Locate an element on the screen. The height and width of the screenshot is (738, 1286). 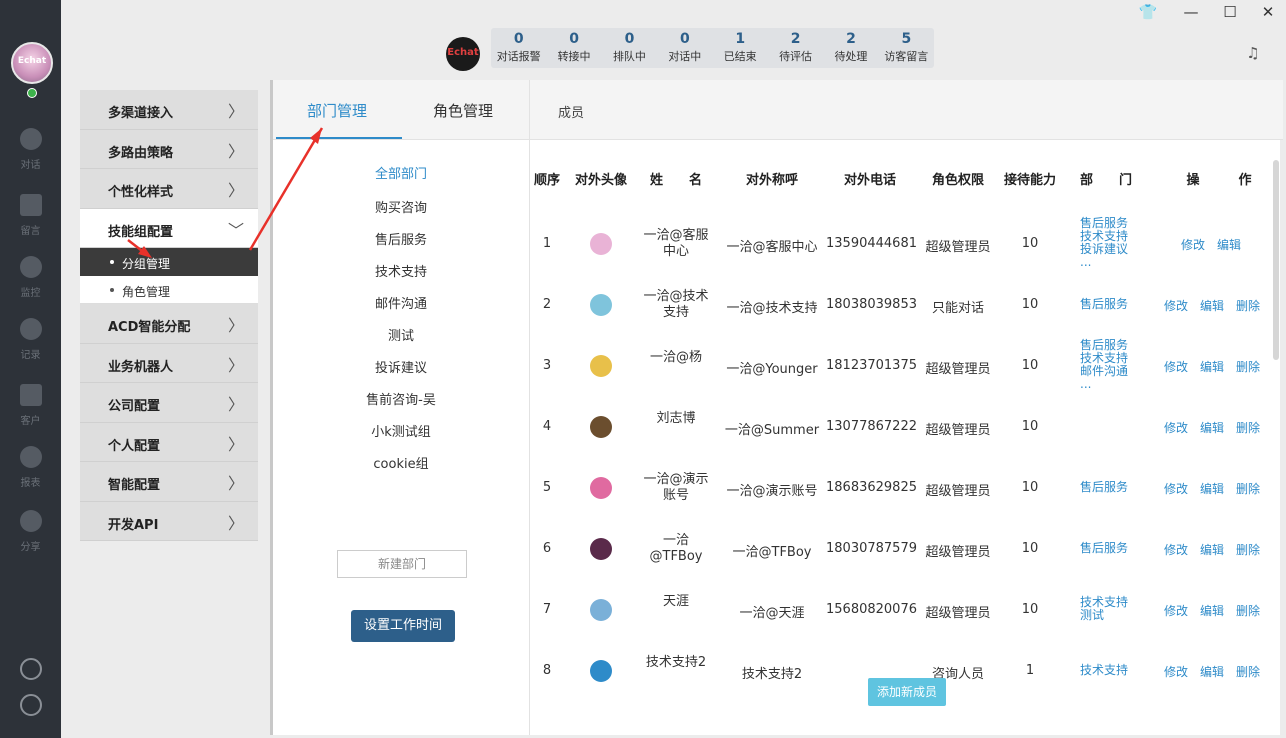
menu-item-label: ACD智能分配 is located at coordinates (149, 327).